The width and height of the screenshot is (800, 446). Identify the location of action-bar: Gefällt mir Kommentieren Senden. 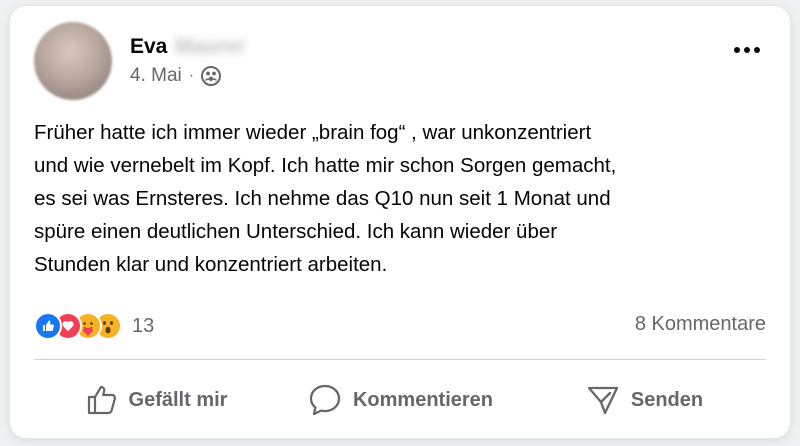
(400, 400).